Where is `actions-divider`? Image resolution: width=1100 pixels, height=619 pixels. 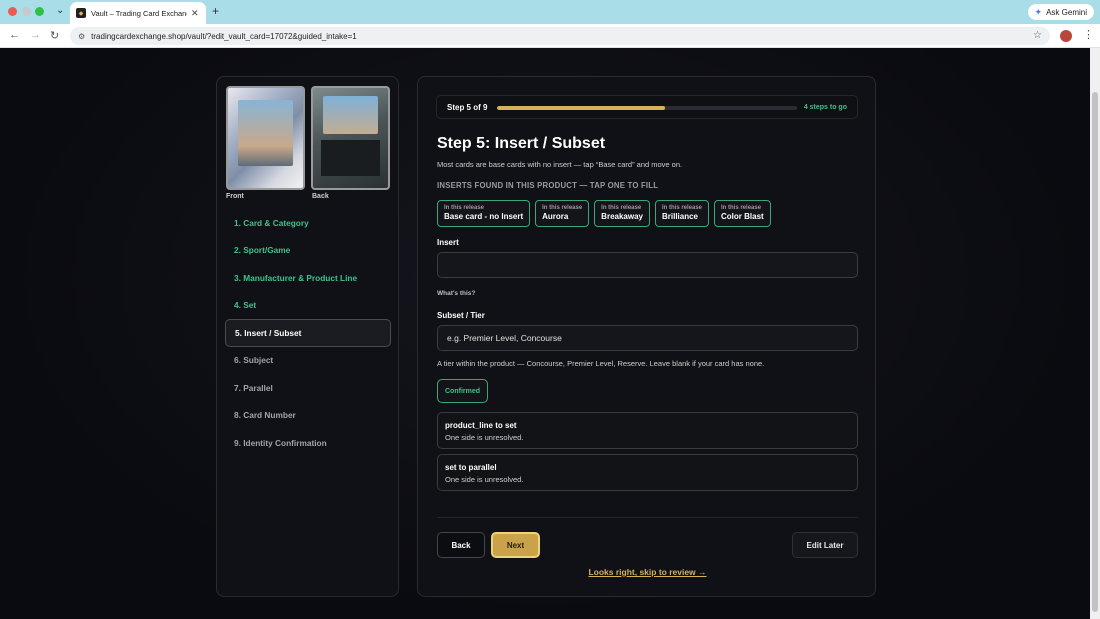
actions-divider is located at coordinates (647, 517).